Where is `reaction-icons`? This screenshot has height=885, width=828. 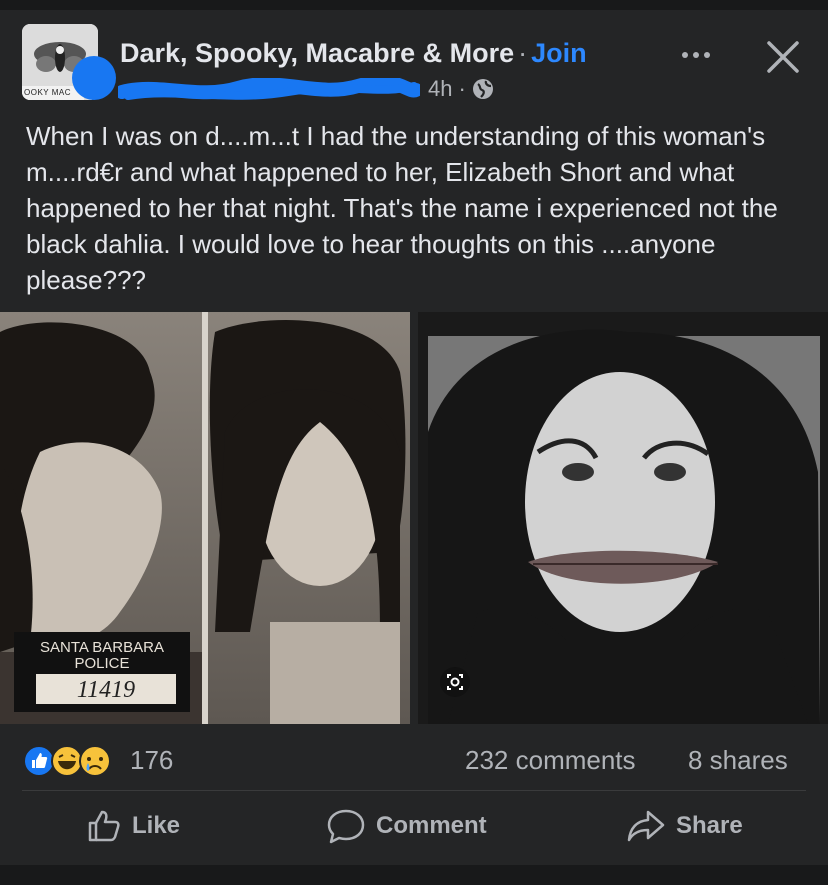
reaction-icons is located at coordinates (77, 761).